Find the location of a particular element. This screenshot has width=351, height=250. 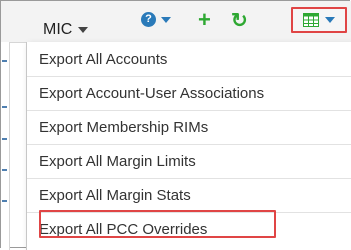

refresh-button: ↻ is located at coordinates (239, 20).